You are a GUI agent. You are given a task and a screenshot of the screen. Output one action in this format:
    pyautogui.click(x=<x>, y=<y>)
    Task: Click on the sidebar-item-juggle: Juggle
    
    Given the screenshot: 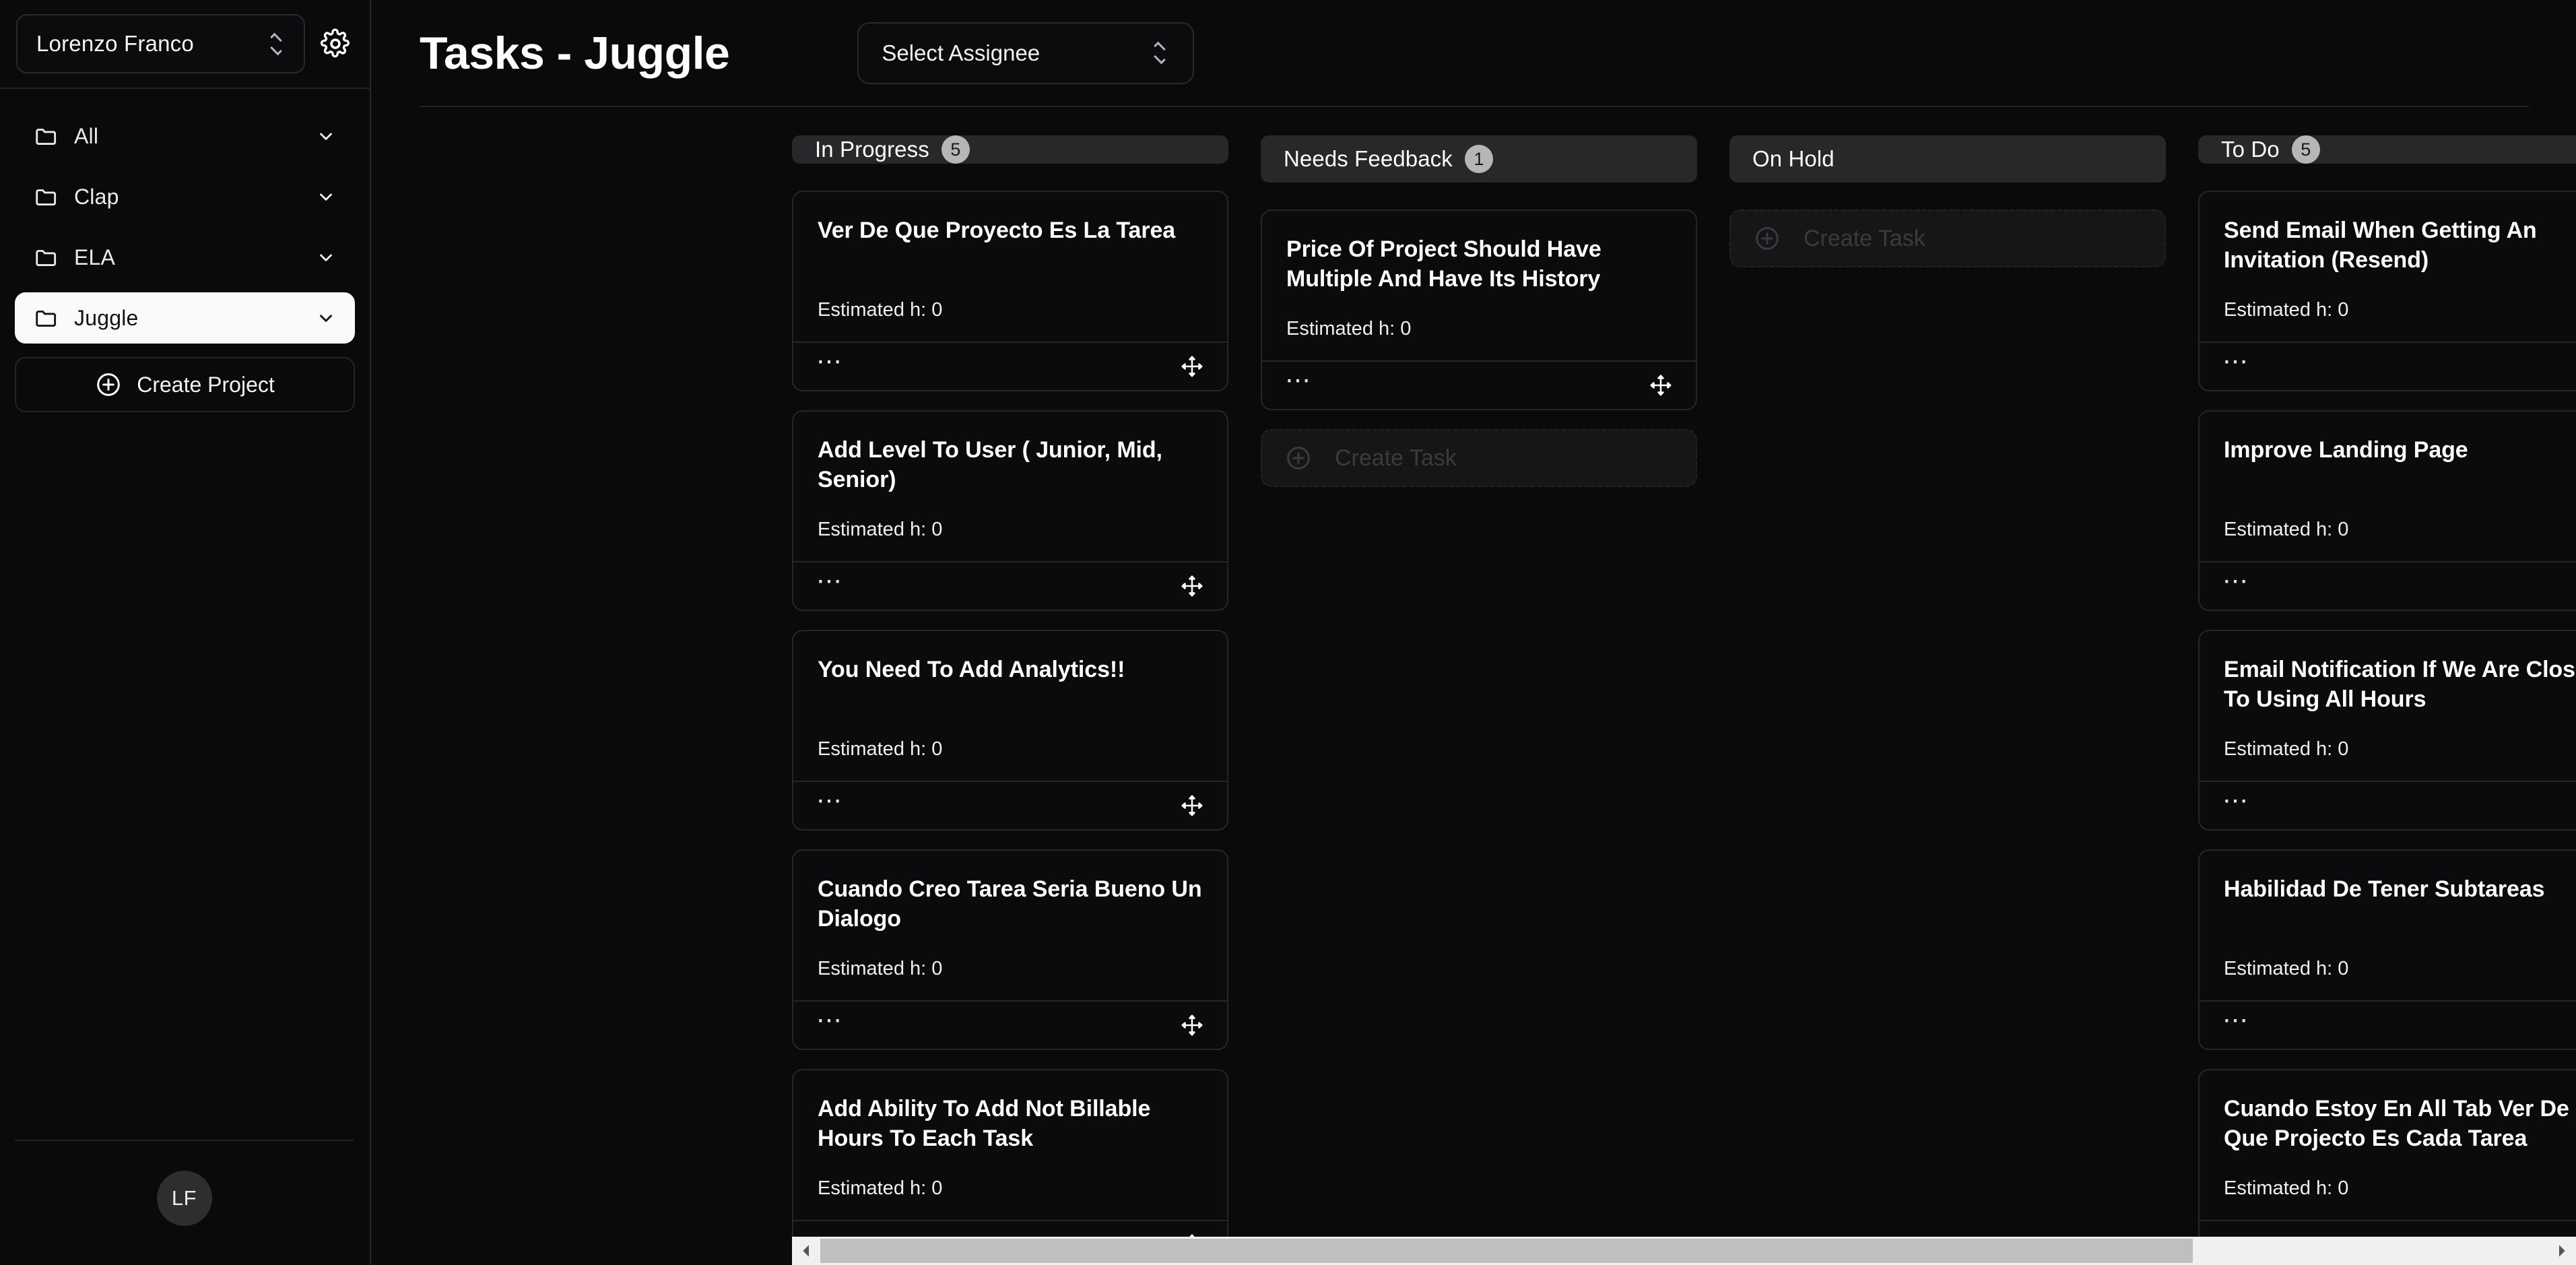 What is the action you would take?
    pyautogui.click(x=185, y=318)
    